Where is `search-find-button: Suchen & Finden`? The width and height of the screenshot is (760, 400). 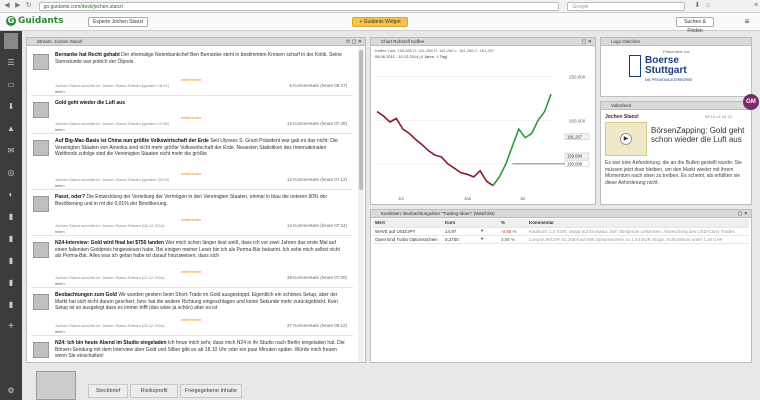
search-find-button: Suchen & Finden is located at coordinates (695, 25).